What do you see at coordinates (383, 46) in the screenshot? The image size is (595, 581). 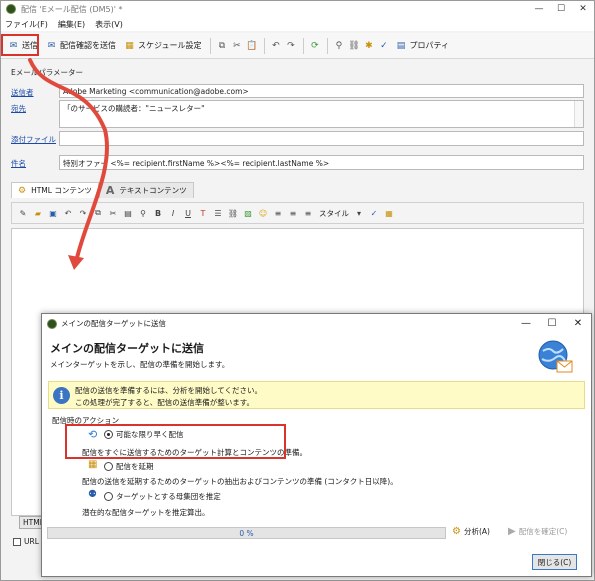 I see `check-icon: ✓` at bounding box center [383, 46].